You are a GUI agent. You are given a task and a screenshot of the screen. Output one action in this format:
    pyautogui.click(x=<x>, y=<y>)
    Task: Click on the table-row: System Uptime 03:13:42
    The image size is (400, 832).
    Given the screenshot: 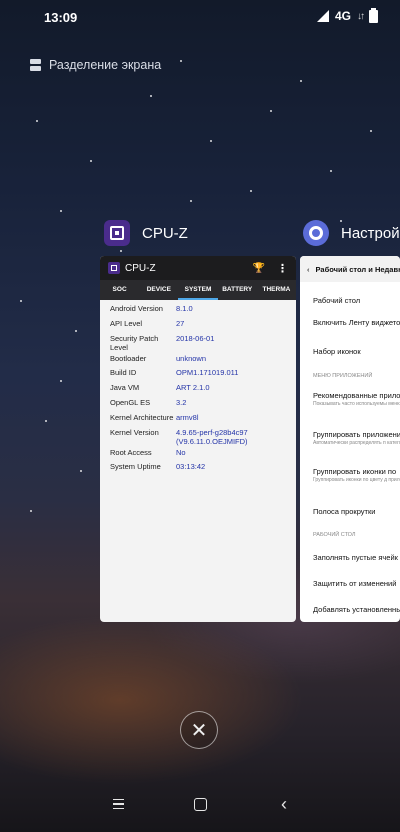 What is the action you would take?
    pyautogui.click(x=198, y=468)
    